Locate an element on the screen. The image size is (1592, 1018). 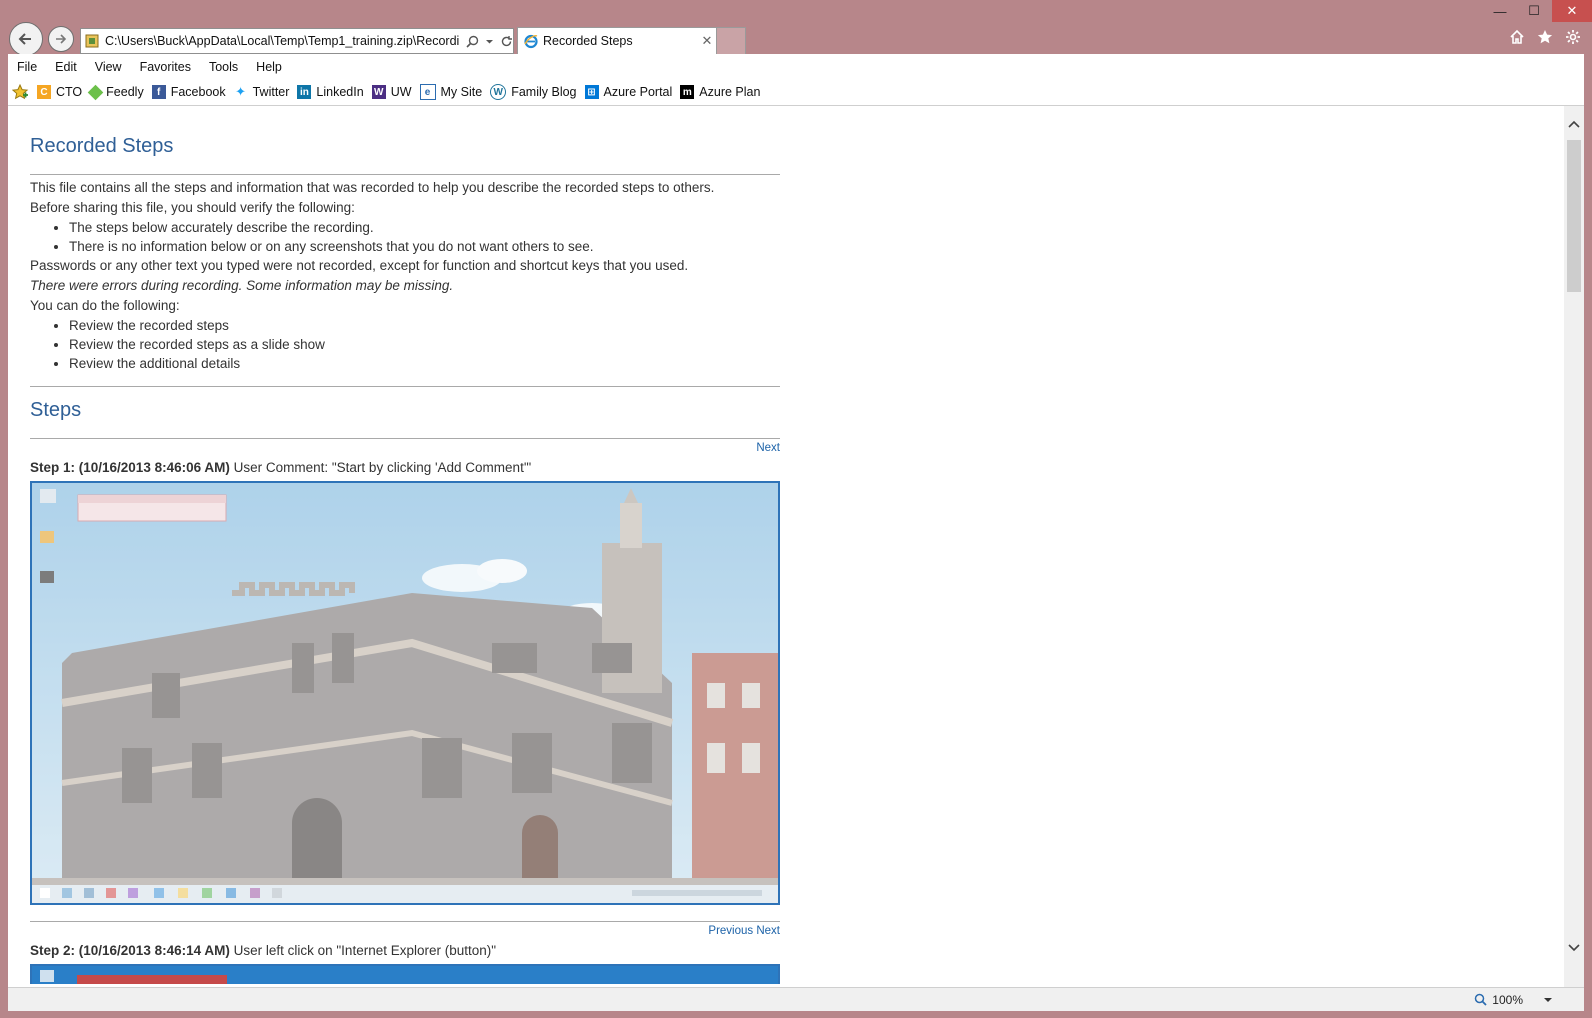
scroll-down-icon is located at coordinates (1574, 948).